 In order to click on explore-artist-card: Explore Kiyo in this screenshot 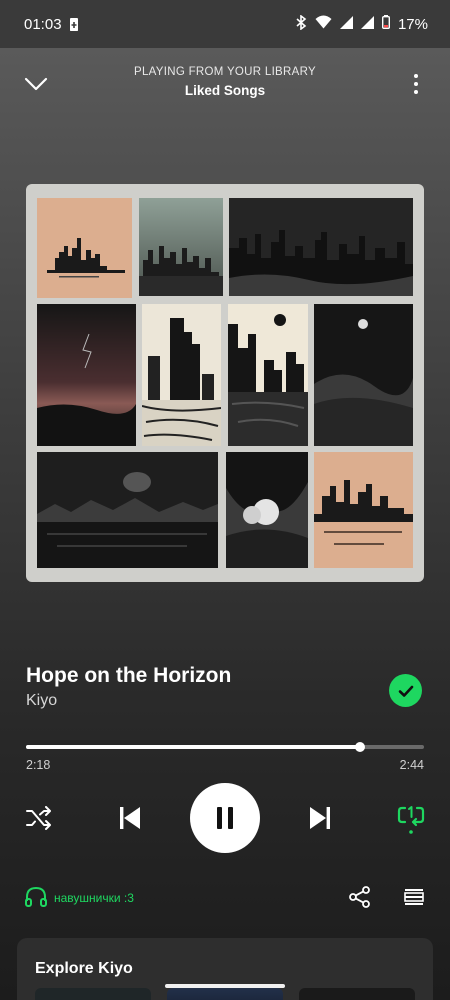, I will do `click(225, 969)`.